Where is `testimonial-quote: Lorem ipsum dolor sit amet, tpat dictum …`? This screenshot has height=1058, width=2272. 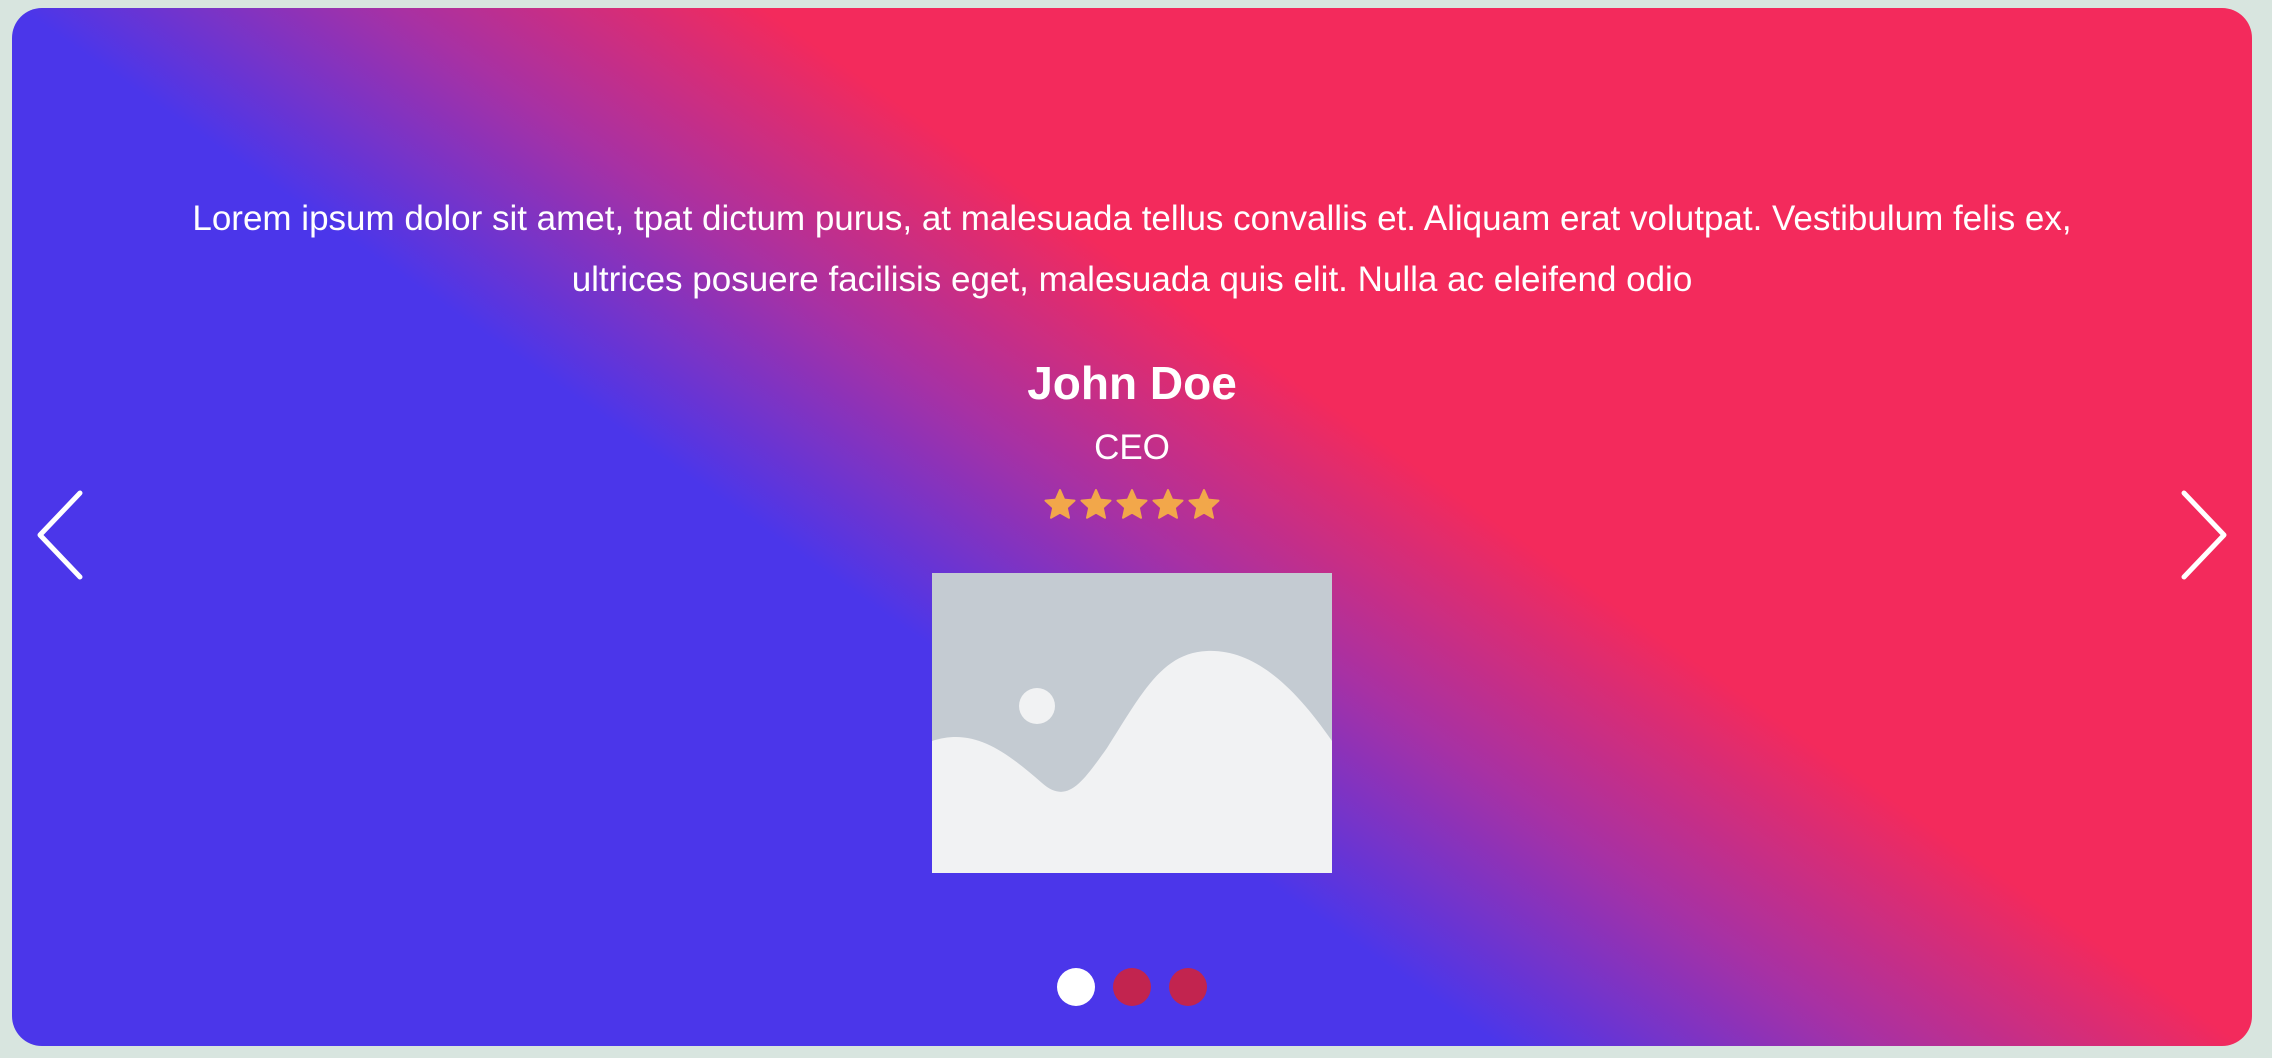
testimonial-quote: Lorem ipsum dolor sit amet, tpat dictum … is located at coordinates (1132, 249).